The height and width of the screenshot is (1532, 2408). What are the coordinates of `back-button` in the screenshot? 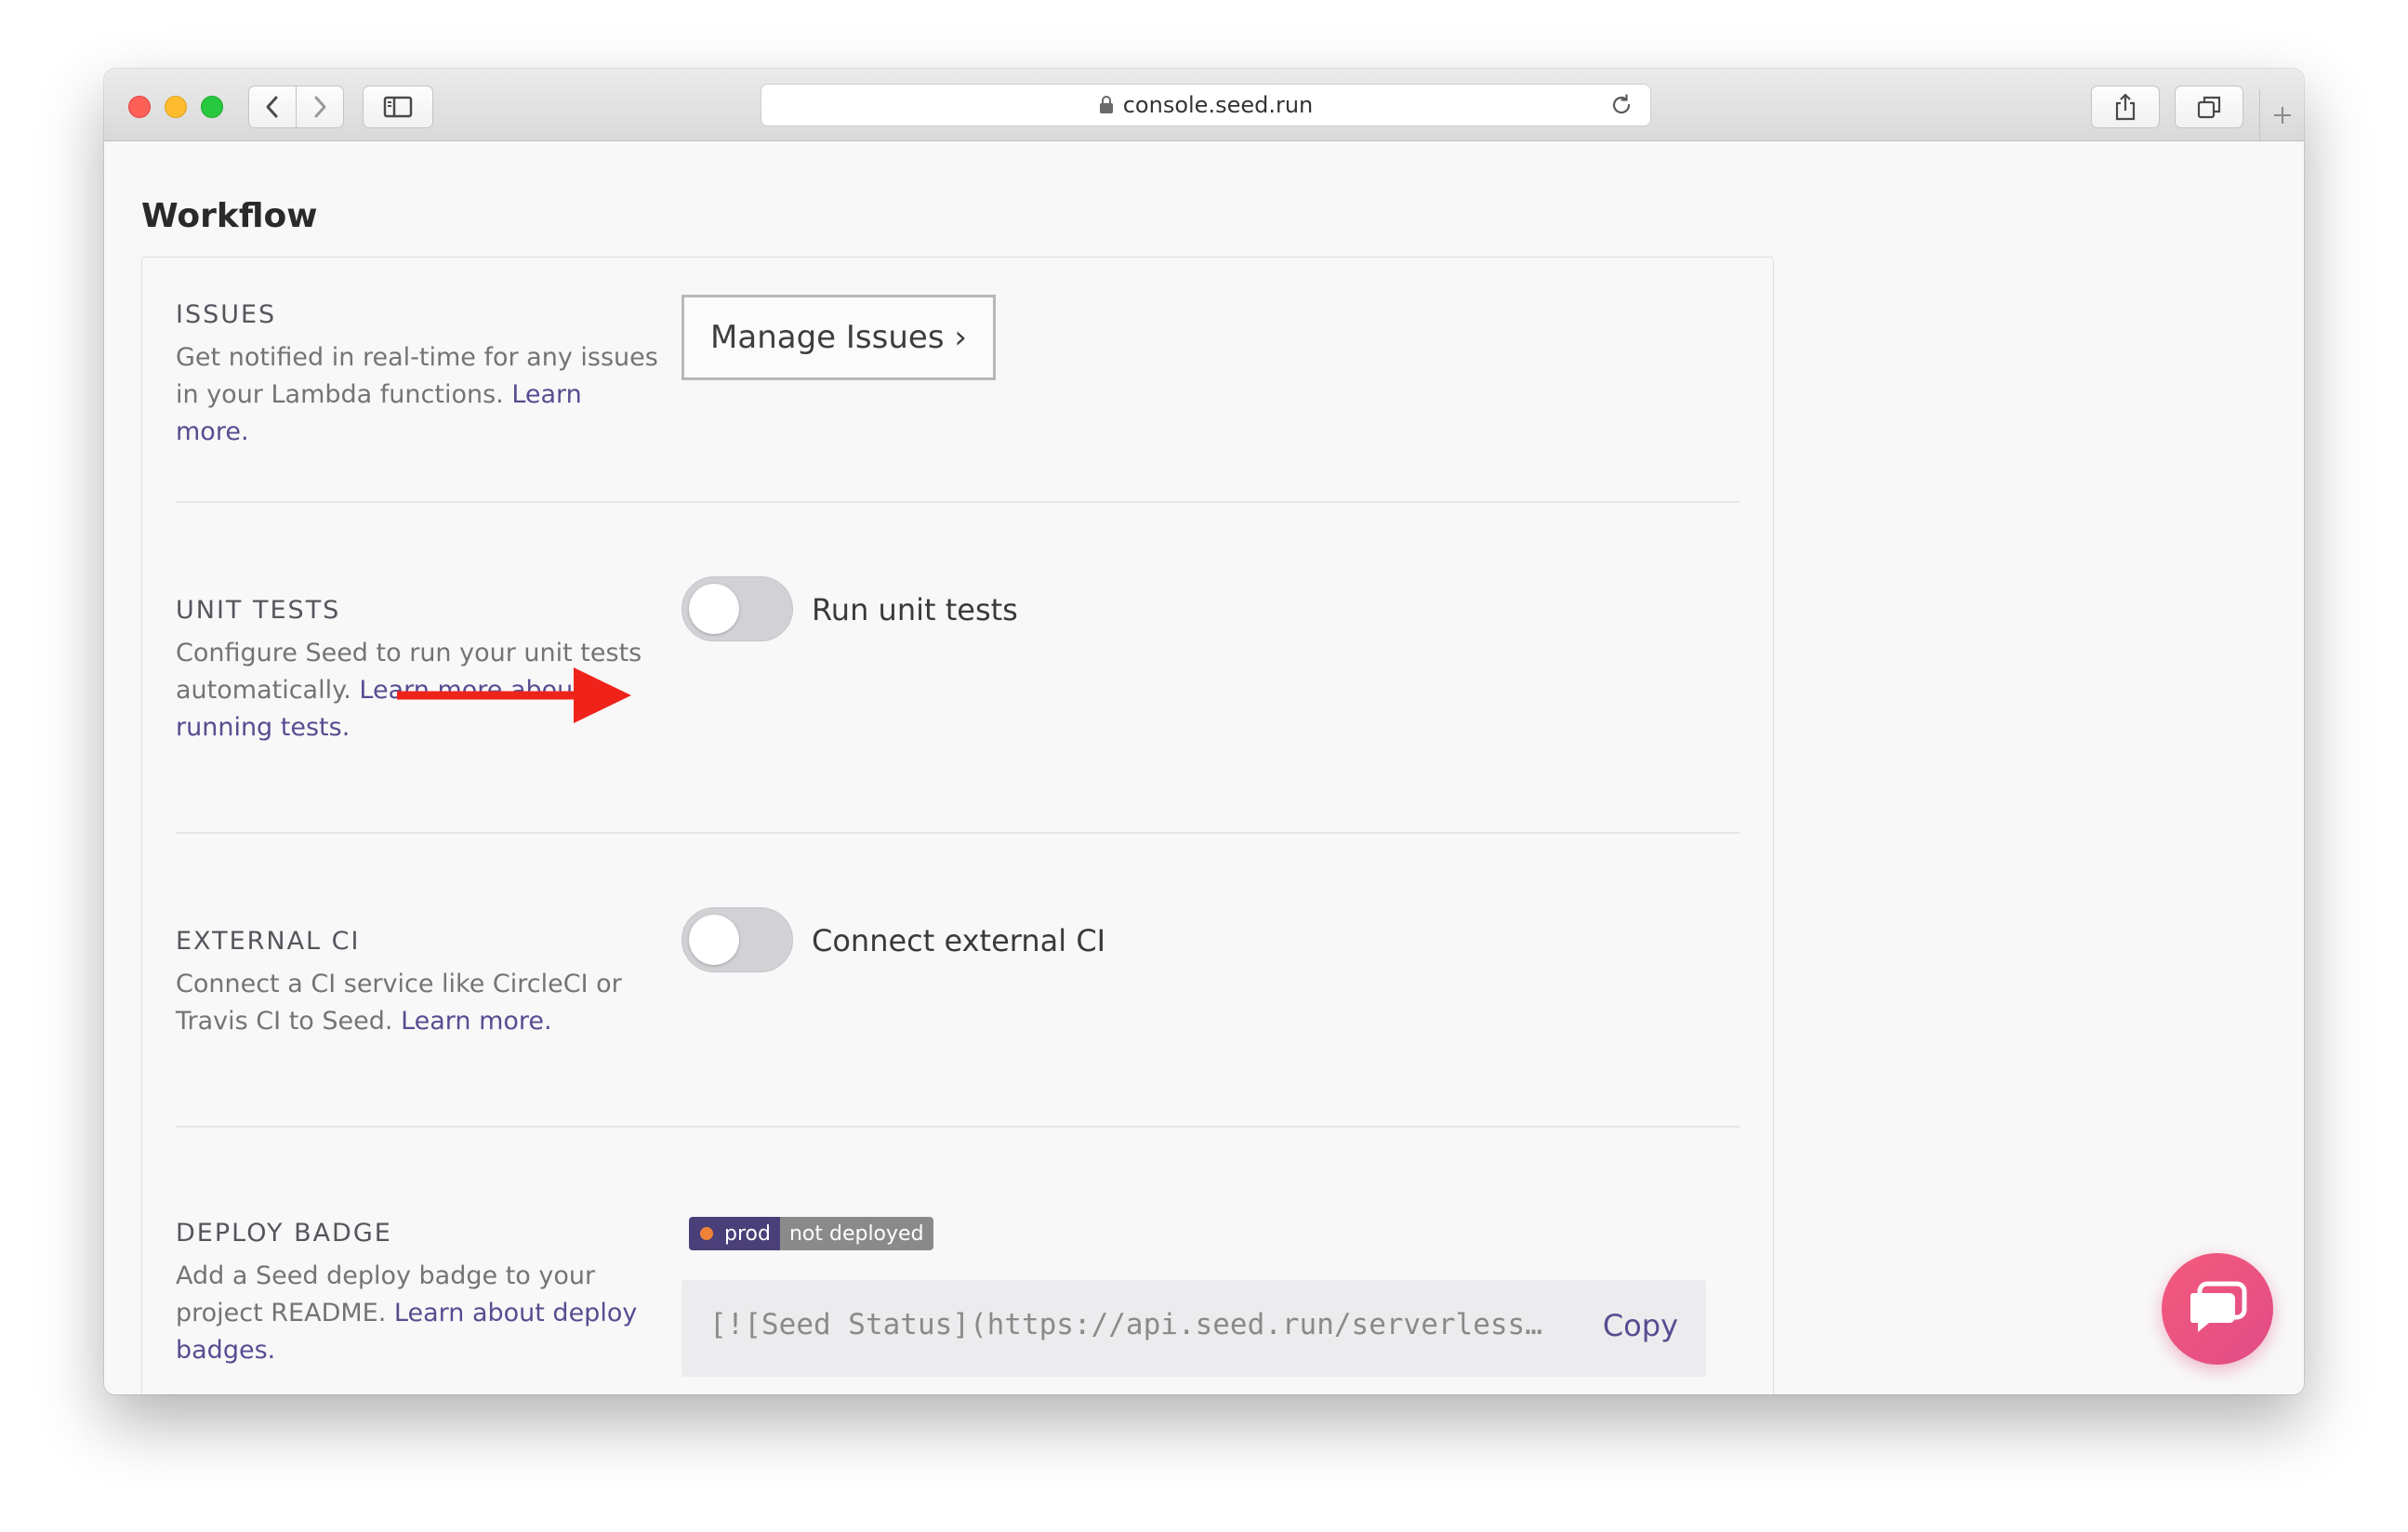 It's located at (272, 107).